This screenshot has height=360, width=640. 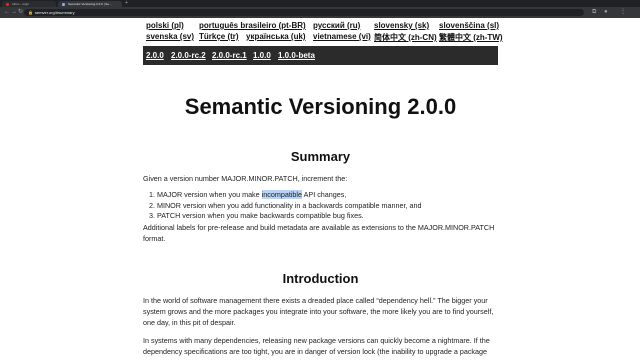 I want to click on selected-text: incompatible, so click(x=282, y=194).